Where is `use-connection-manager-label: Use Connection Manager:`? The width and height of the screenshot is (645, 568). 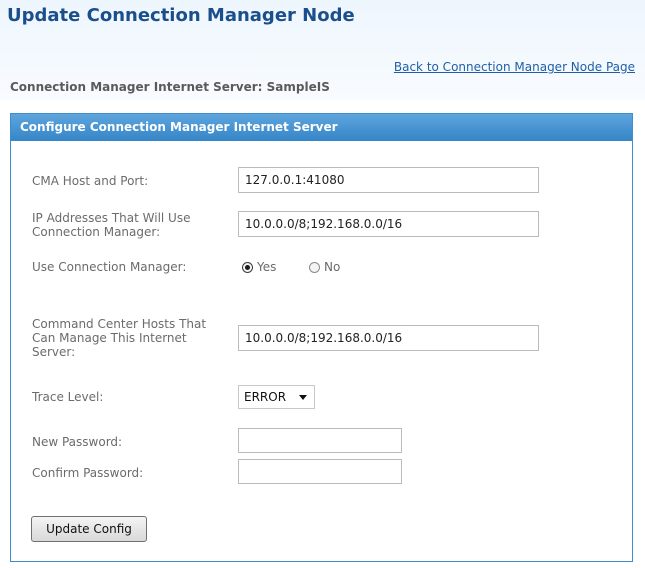 use-connection-manager-label: Use Connection Manager: is located at coordinates (109, 267).